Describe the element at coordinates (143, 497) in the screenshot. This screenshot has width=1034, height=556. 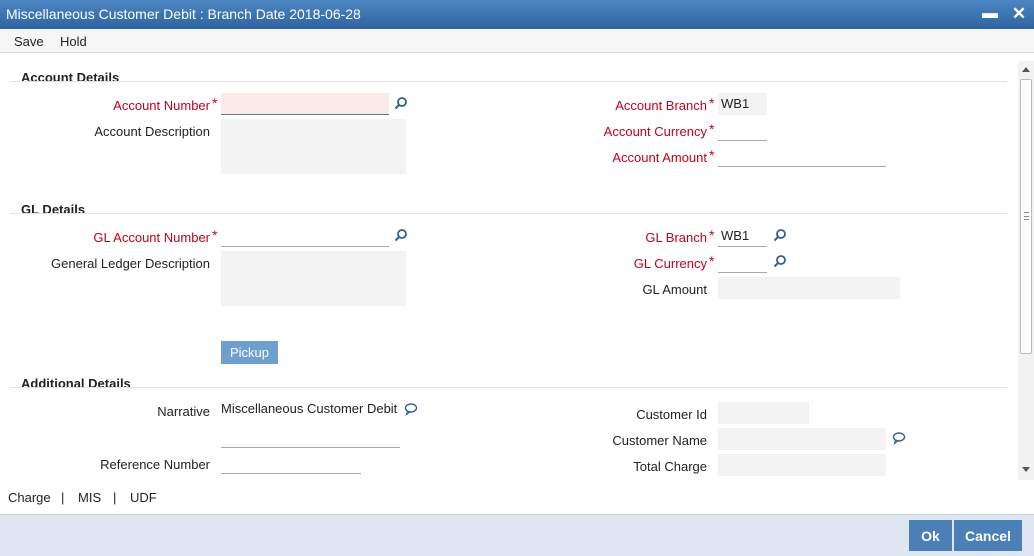
I see `tab-udf: UDF` at that location.